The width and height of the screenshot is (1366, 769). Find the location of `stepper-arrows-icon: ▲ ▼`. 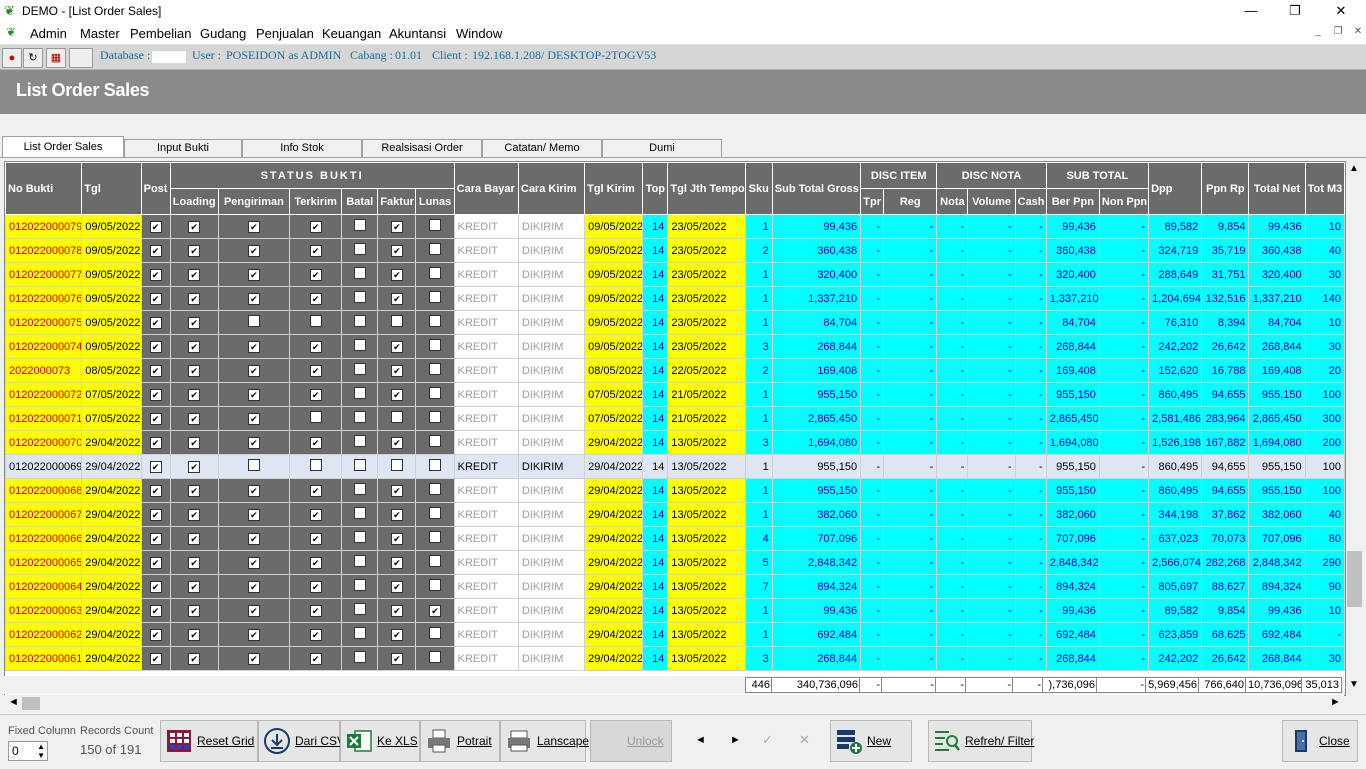

stepper-arrows-icon: ▲ ▼ is located at coordinates (41, 751).